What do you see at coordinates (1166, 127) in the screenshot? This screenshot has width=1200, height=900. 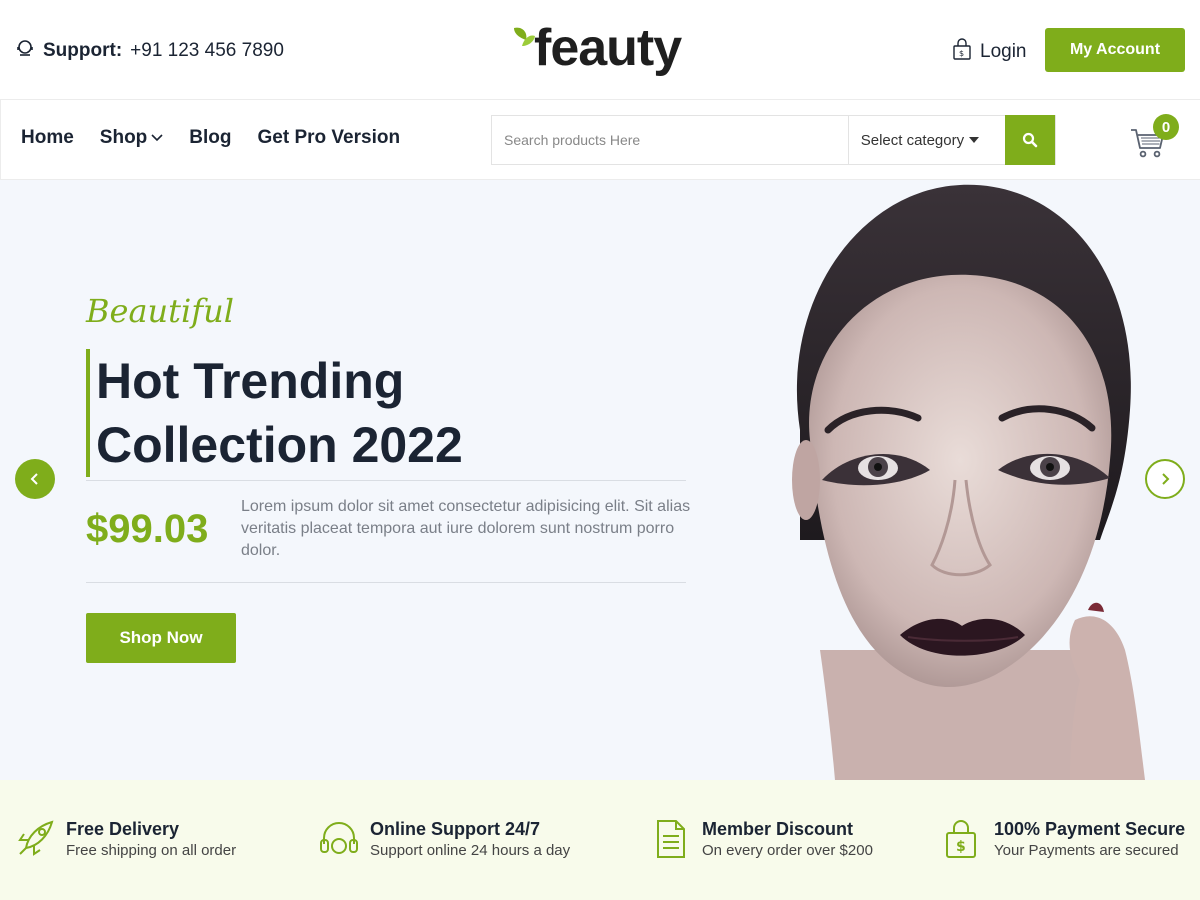 I see `cart-count-badge: 0` at bounding box center [1166, 127].